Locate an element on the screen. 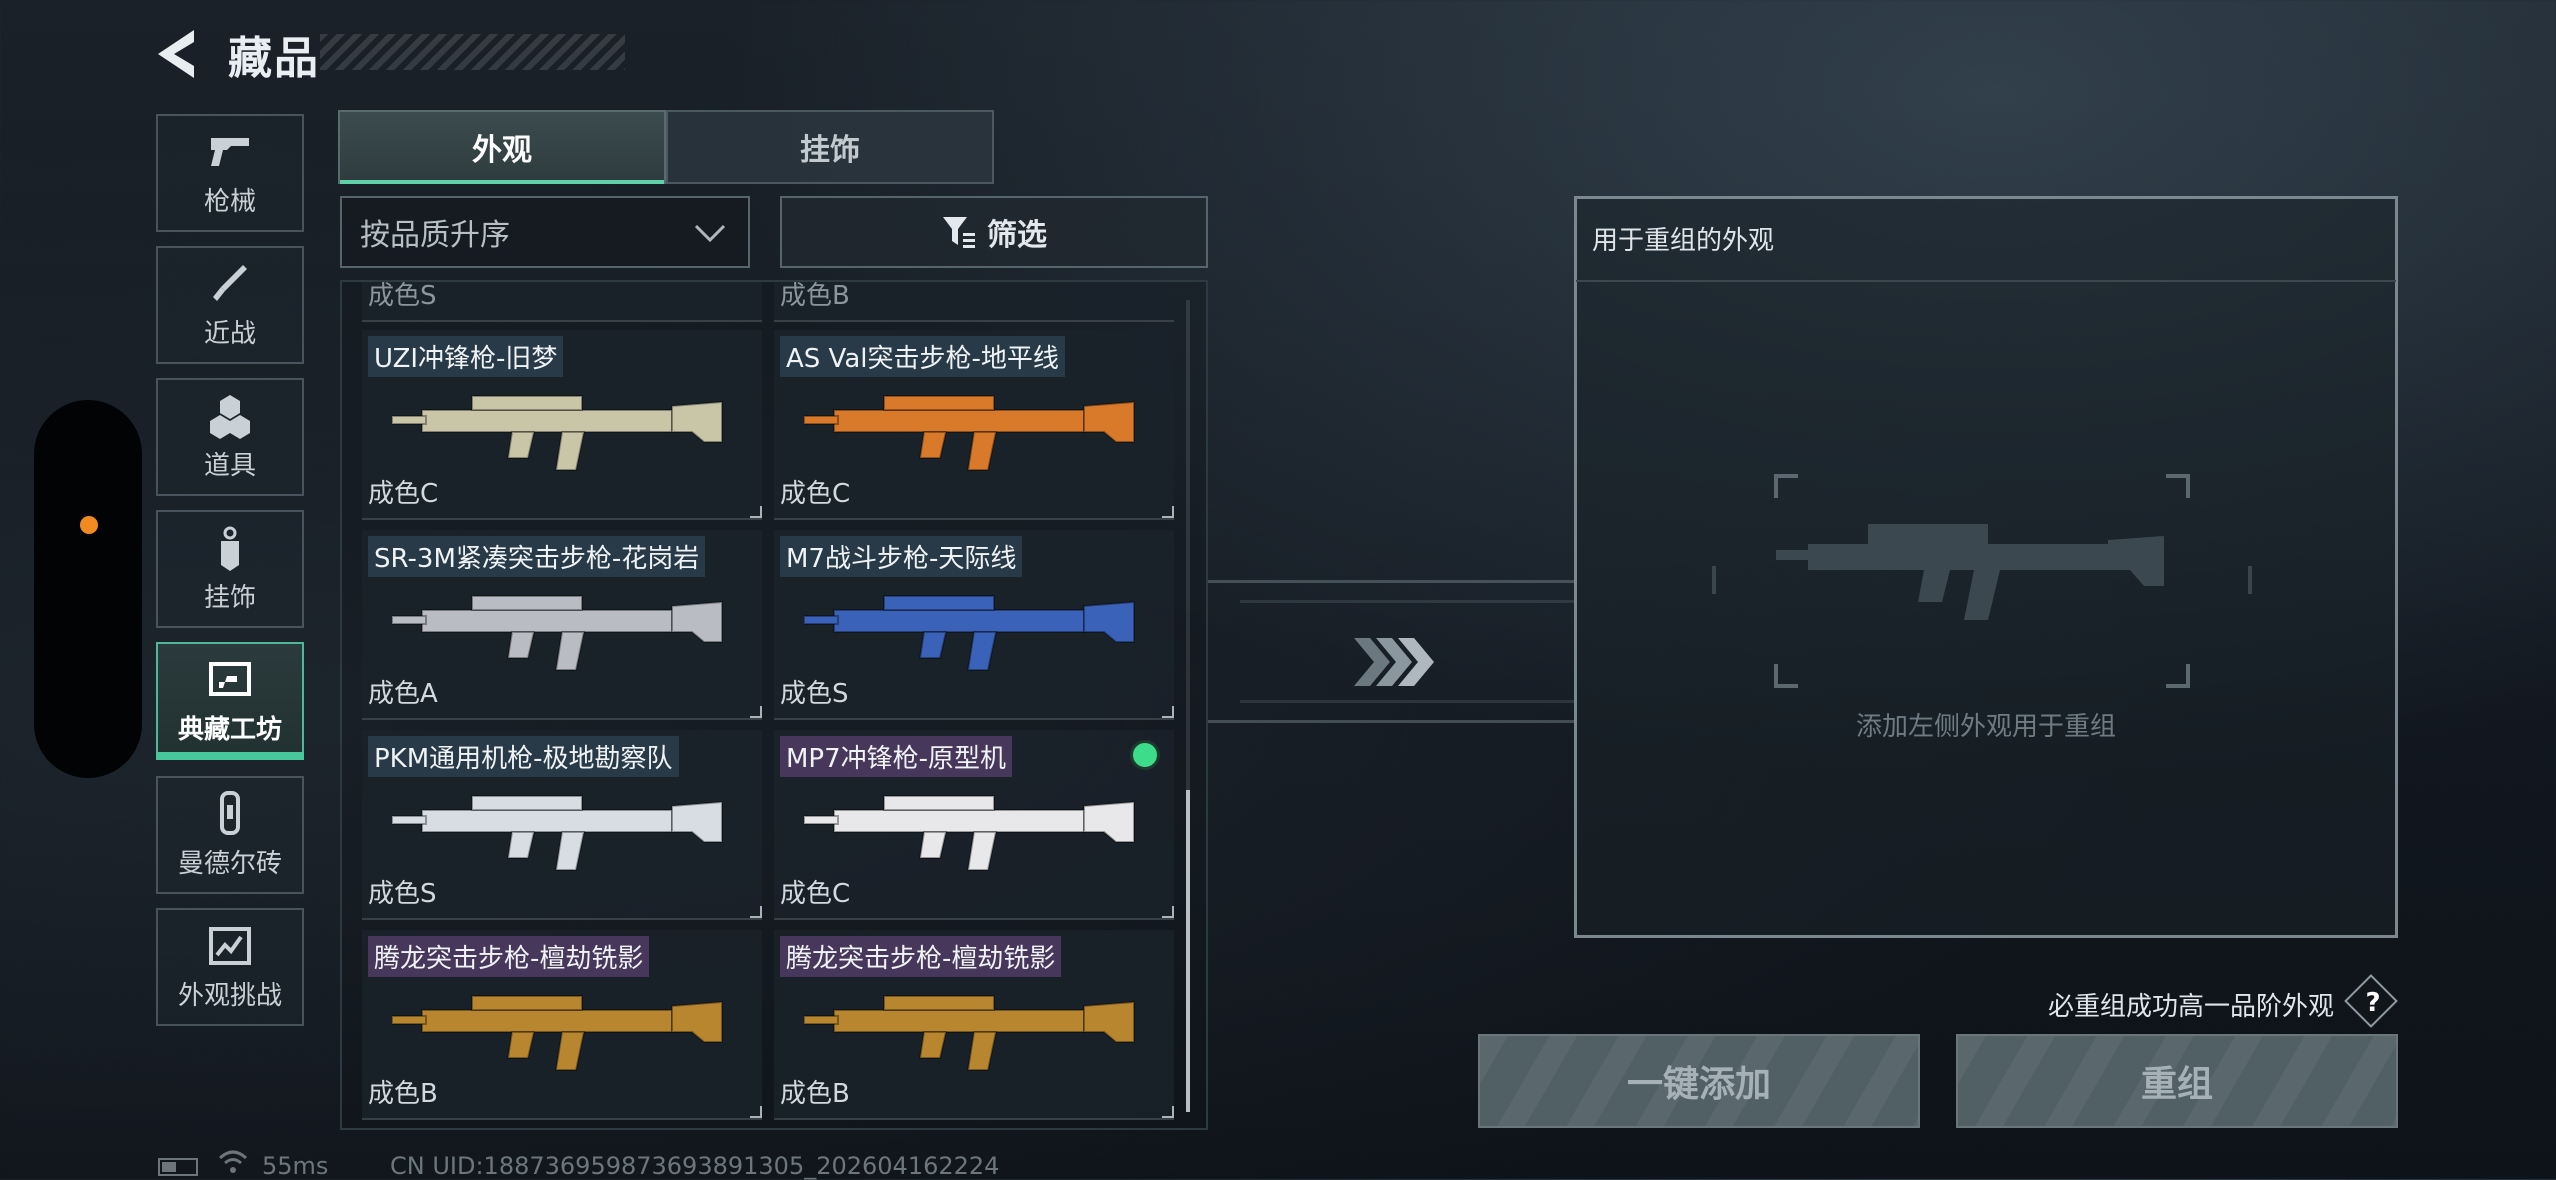 The width and height of the screenshot is (2556, 1180). sidebar-item-guns: 枪械 is located at coordinates (230, 173).